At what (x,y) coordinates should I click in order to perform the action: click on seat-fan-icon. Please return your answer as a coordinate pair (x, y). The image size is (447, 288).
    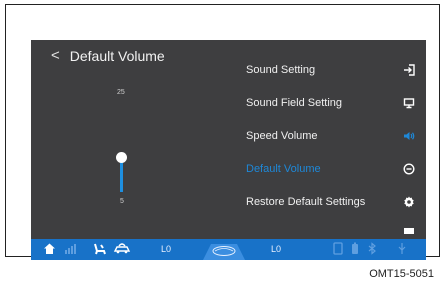
    Looking at the image, I should click on (100, 251).